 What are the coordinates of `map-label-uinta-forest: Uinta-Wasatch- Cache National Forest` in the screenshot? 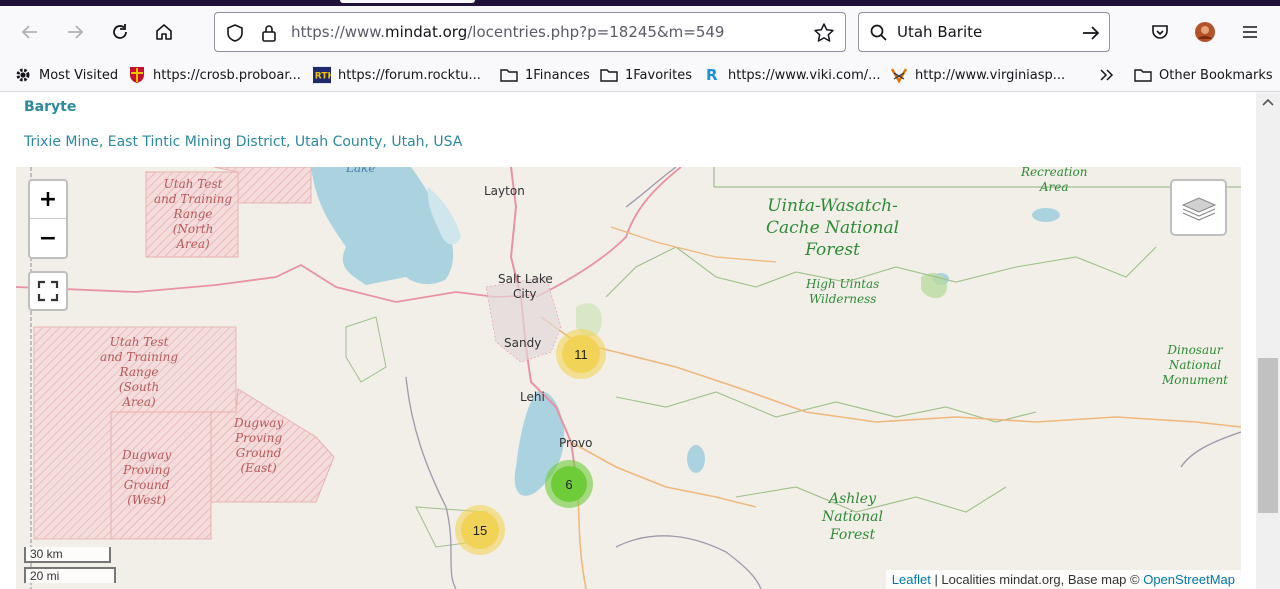 It's located at (832, 228).